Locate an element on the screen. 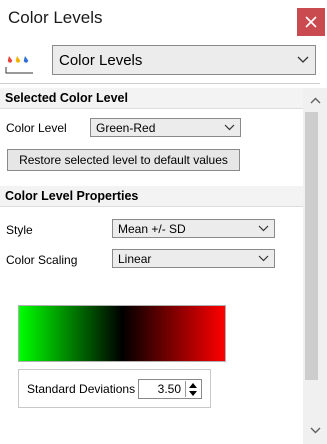  scroll-up-icon is located at coordinates (315, 100).